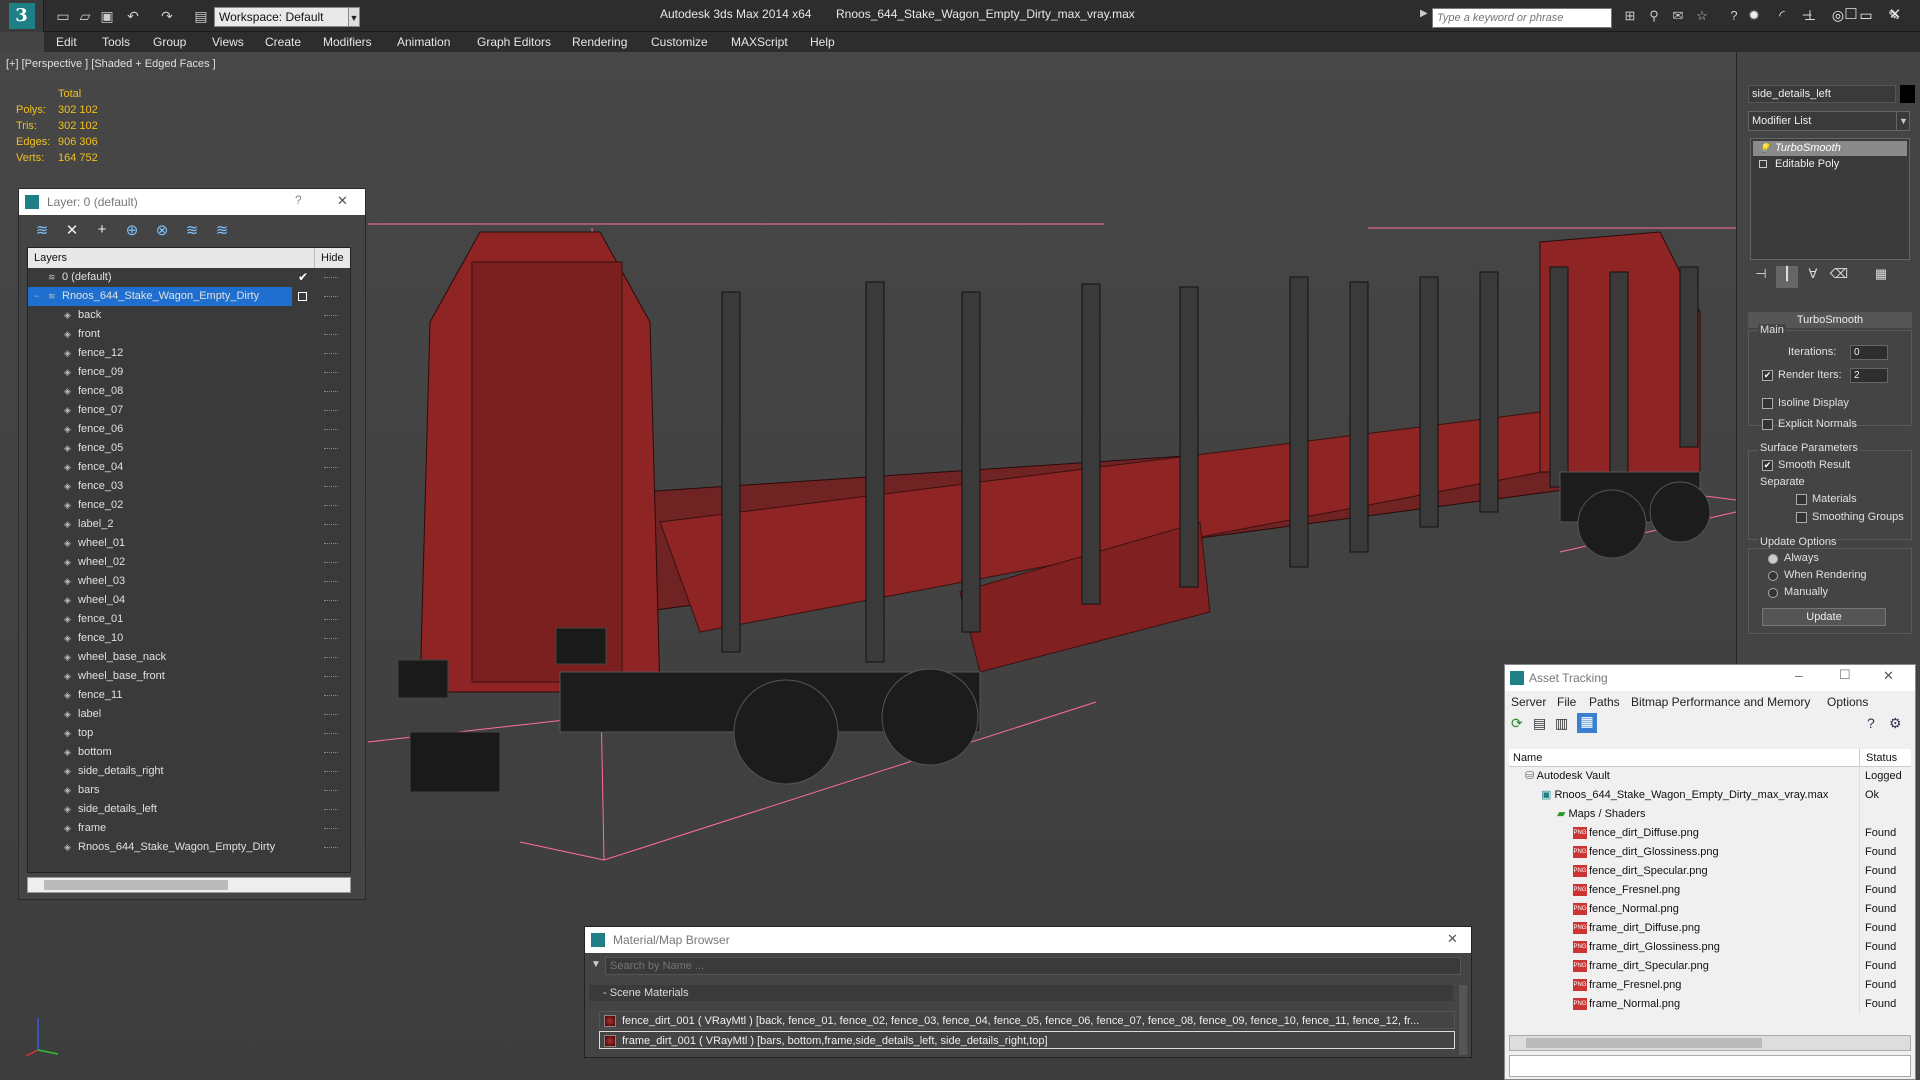  Describe the element at coordinates (1033, 966) in the screenshot. I see `search-by-name-input` at that location.